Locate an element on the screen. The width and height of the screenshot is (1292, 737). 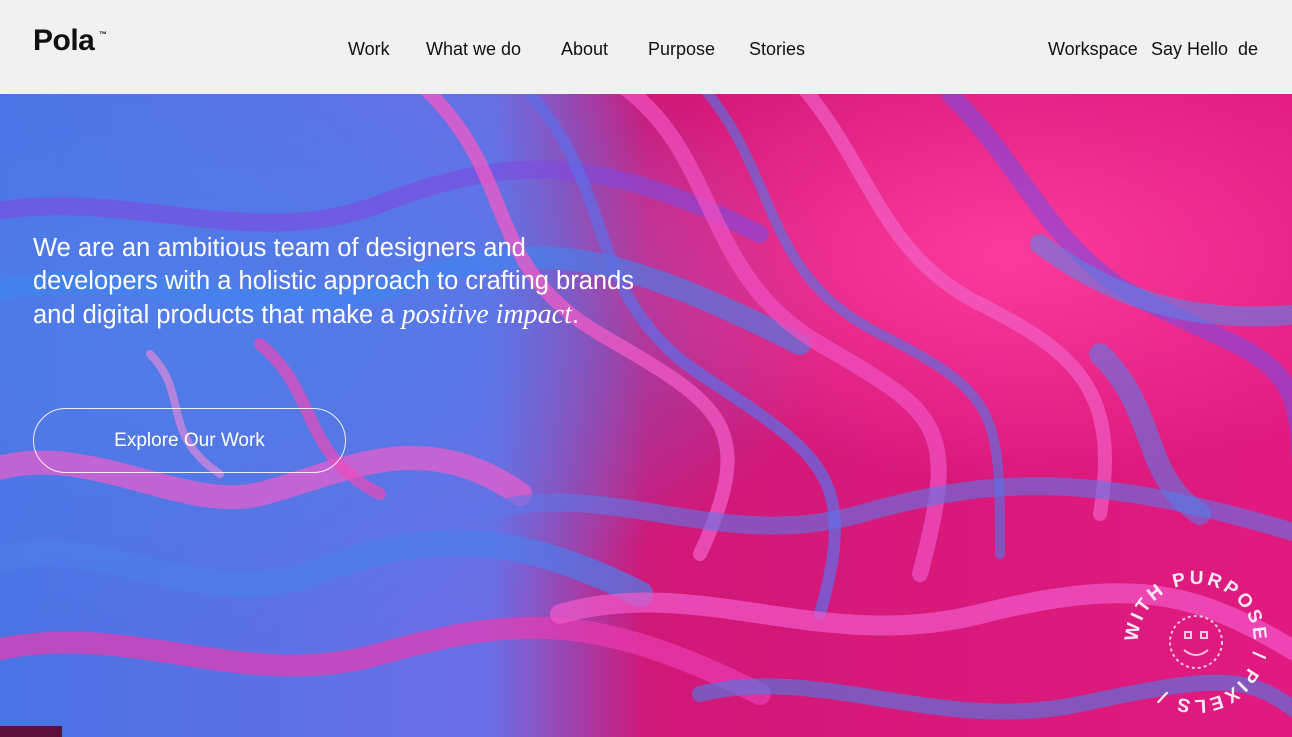
nav-item-stories: Stories is located at coordinates (777, 49).